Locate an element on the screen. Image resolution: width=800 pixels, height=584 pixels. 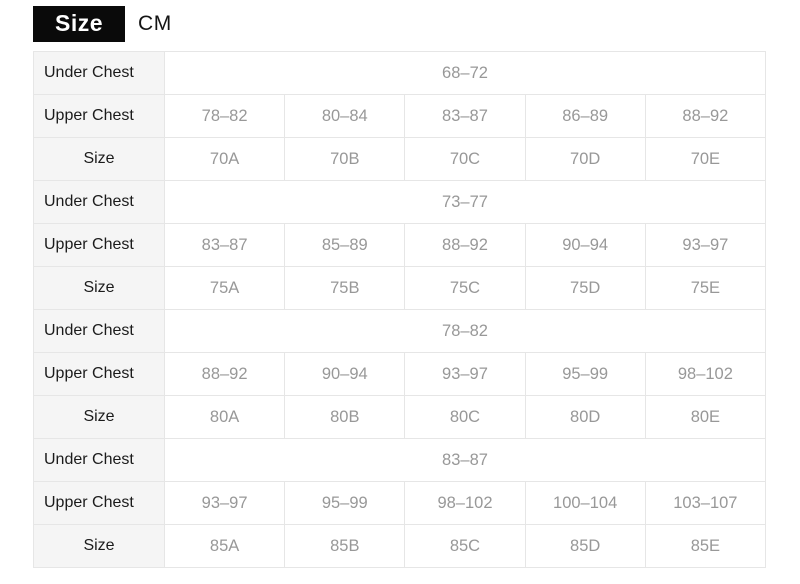
upper-chest-value: 80–84 is located at coordinates (345, 116).